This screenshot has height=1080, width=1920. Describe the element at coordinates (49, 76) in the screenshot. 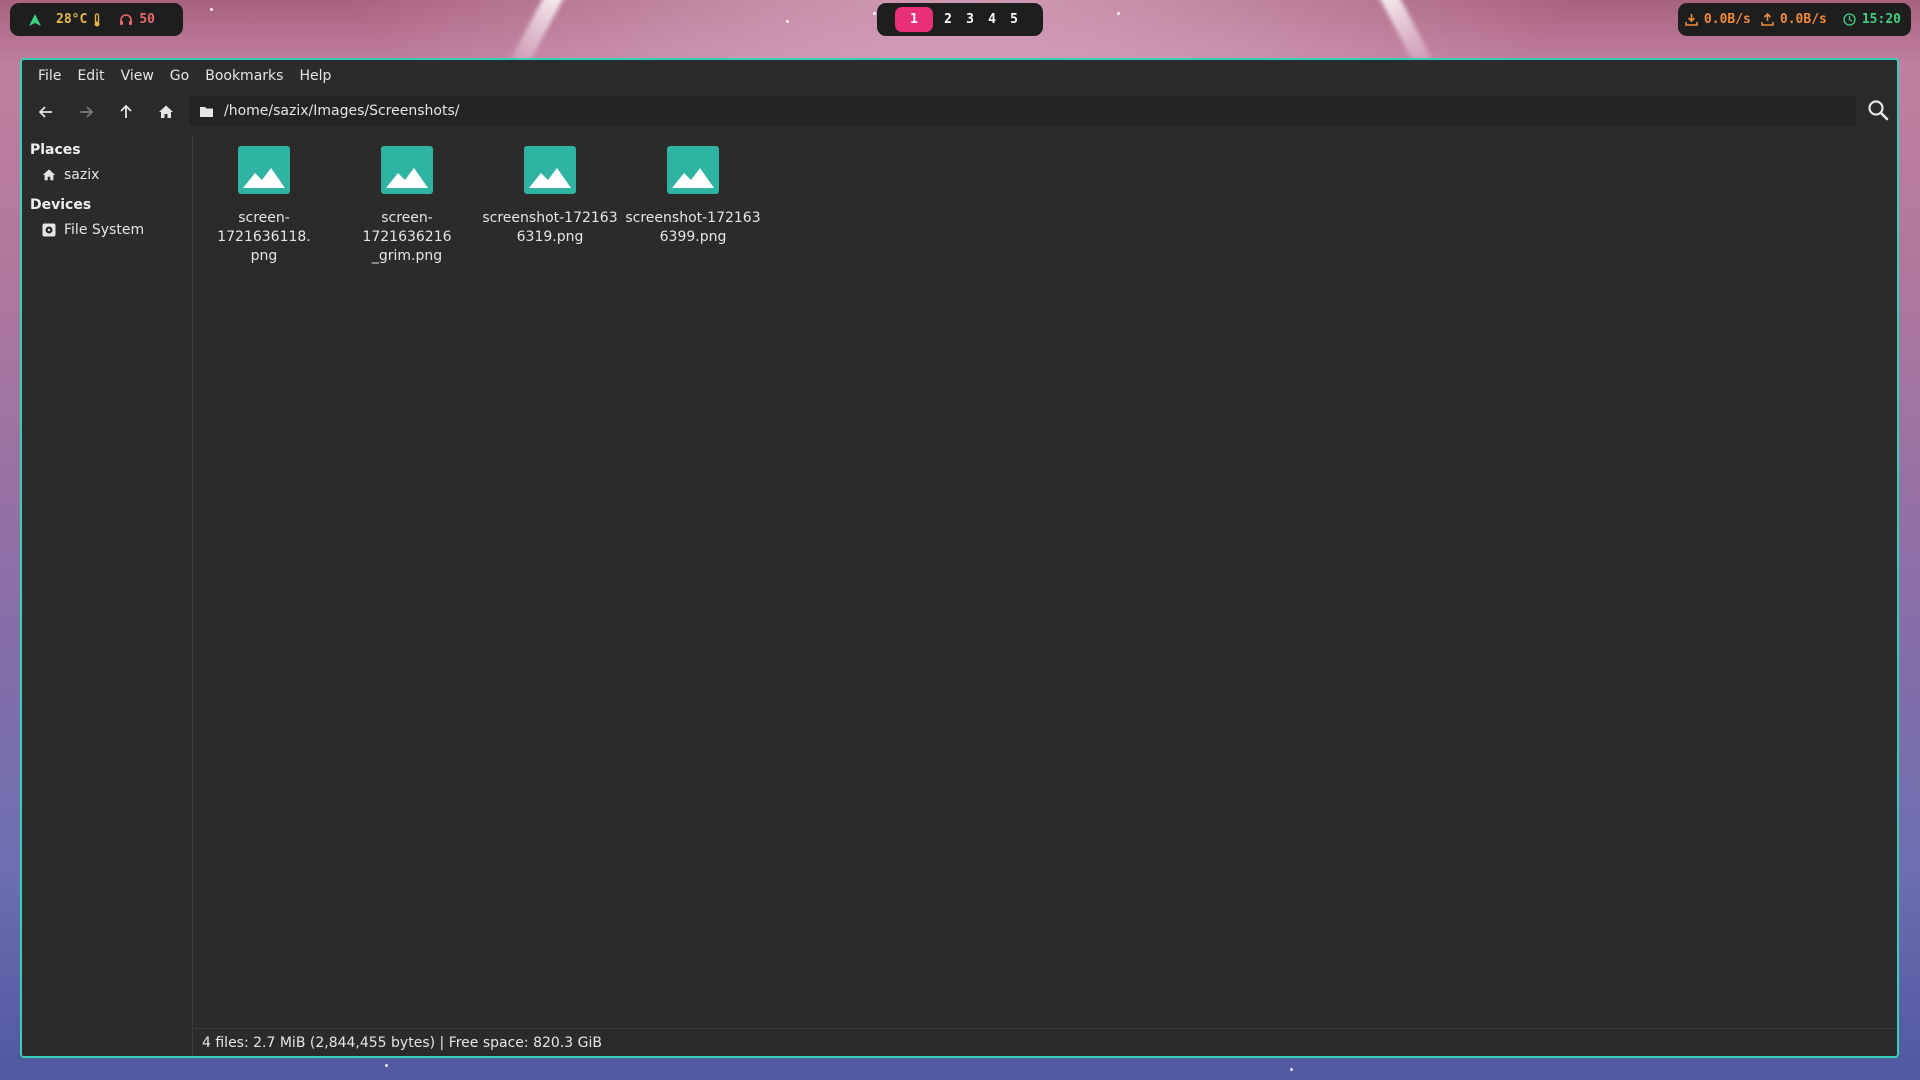

I see `menu-file: File` at that location.